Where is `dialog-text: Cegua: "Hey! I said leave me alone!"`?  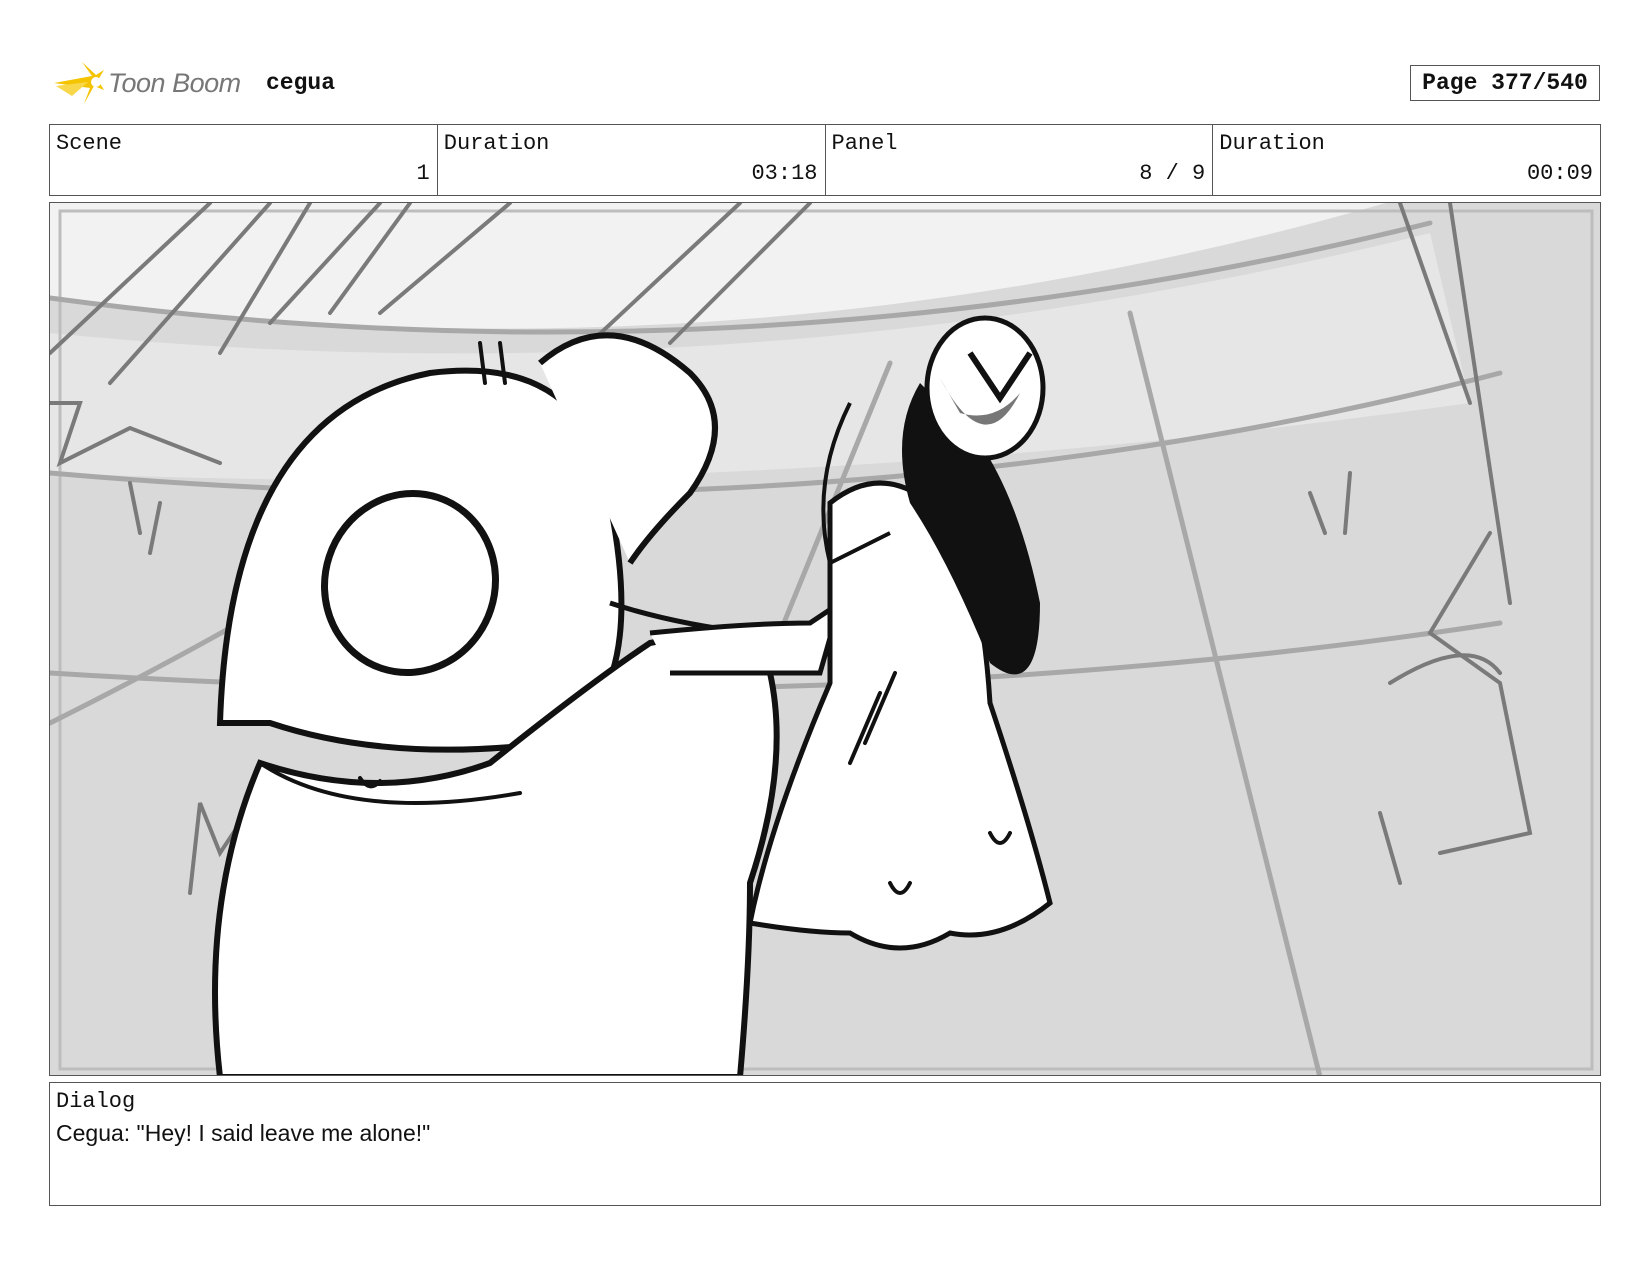
dialog-text: Cegua: "Hey! I said leave me alone!" is located at coordinates (243, 1133).